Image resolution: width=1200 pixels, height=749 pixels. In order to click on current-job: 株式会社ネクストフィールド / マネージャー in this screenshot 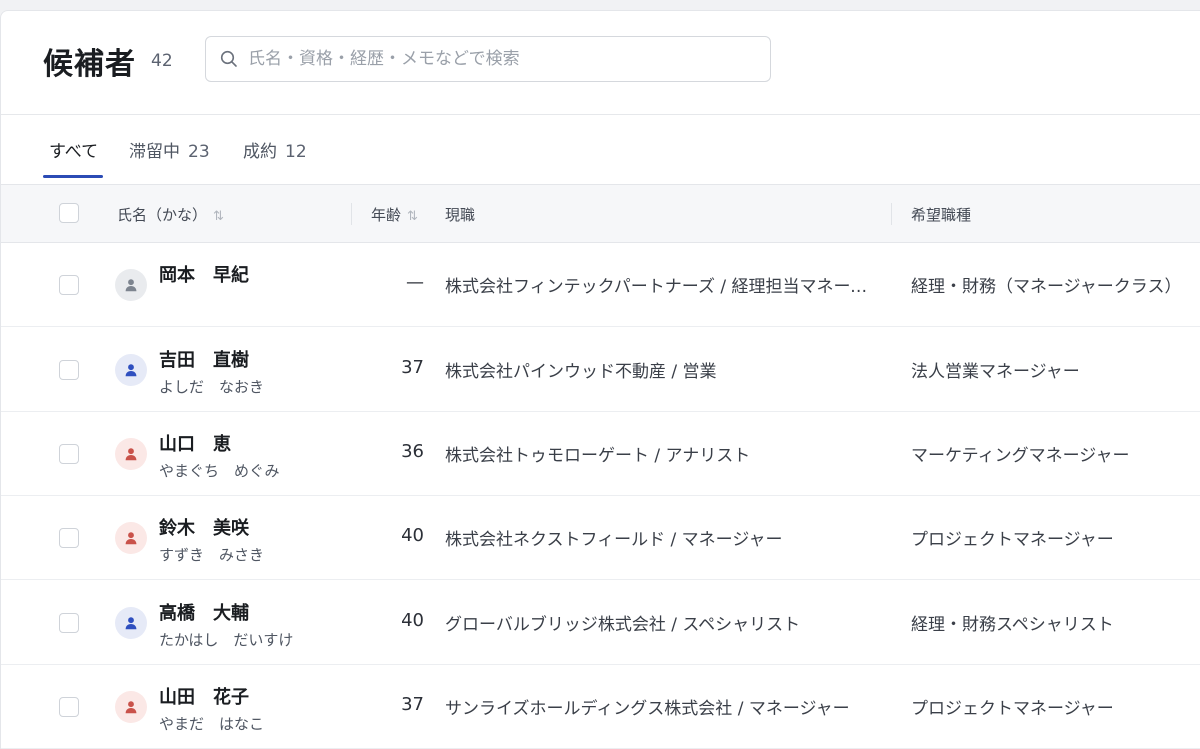, I will do `click(614, 540)`.